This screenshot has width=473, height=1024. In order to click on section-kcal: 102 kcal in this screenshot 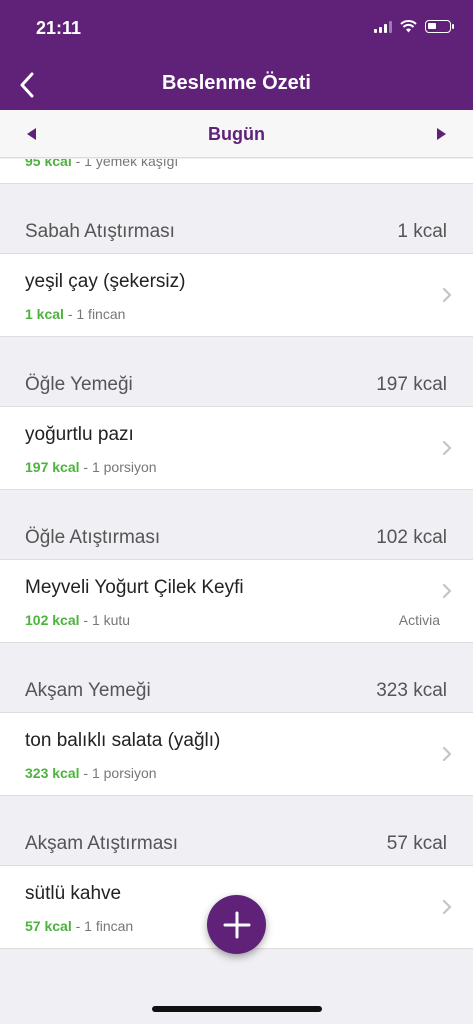, I will do `click(411, 537)`.